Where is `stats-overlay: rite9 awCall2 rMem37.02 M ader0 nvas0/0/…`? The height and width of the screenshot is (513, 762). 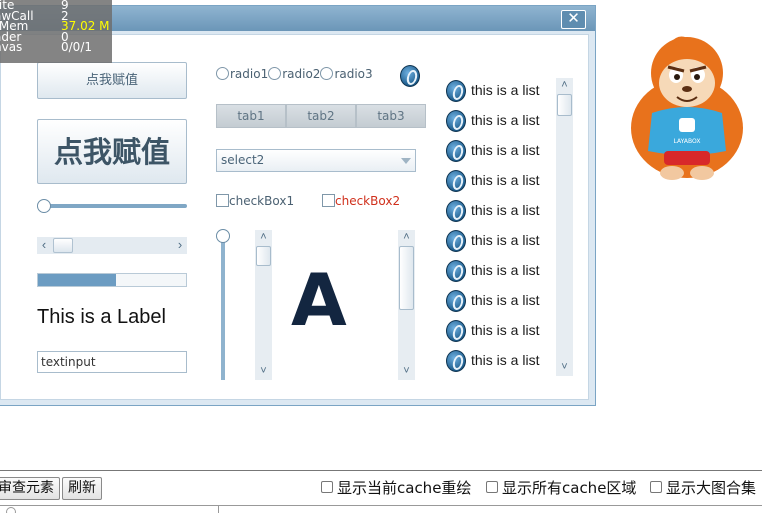 stats-overlay: rite9 awCall2 rMem37.02 M ader0 nvas0/0/… is located at coordinates (56, 31).